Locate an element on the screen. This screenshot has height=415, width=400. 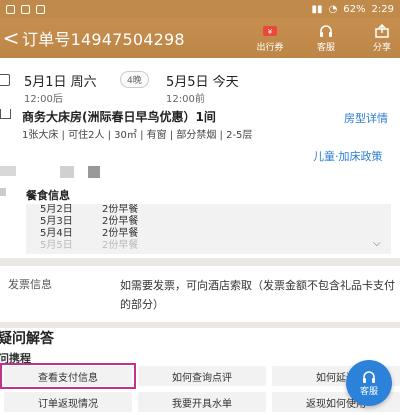
invoice-text: 如需要发票，可向酒店索取（发票金额不包含礼品卡支付的部分） is located at coordinates (257, 295).